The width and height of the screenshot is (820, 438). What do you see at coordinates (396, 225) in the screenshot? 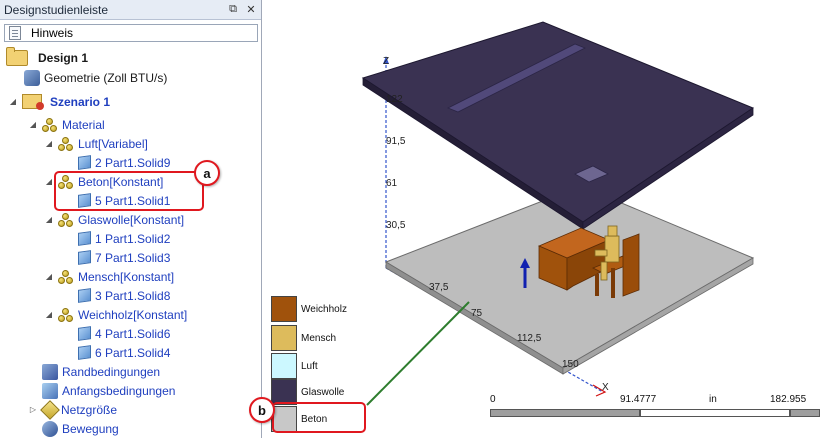
I see `z-tick-label: 30,5` at bounding box center [396, 225].